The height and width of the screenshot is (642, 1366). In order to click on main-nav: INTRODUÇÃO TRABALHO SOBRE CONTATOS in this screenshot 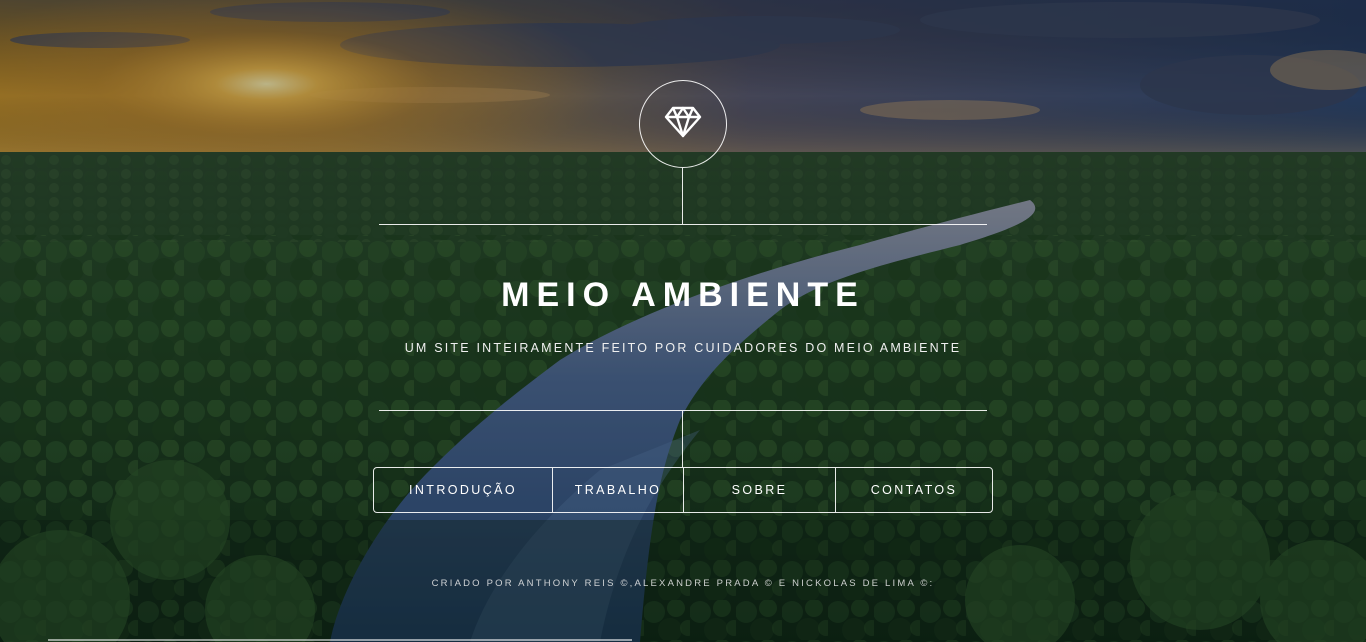, I will do `click(683, 490)`.